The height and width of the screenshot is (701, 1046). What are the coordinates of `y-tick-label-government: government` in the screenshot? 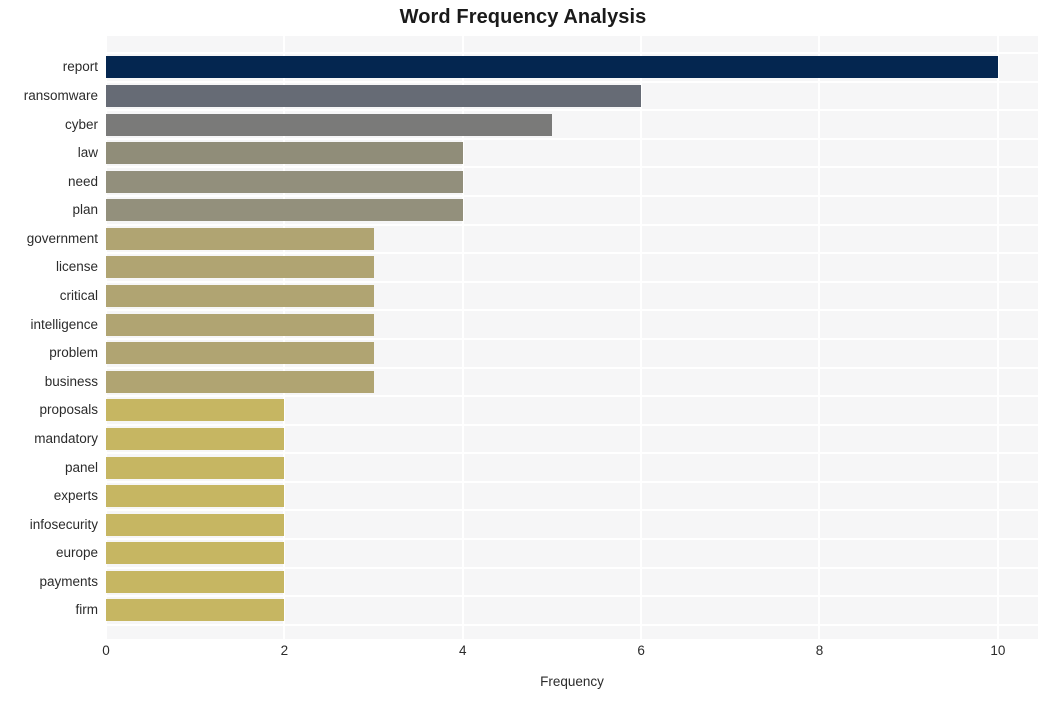 It's located at (62, 238).